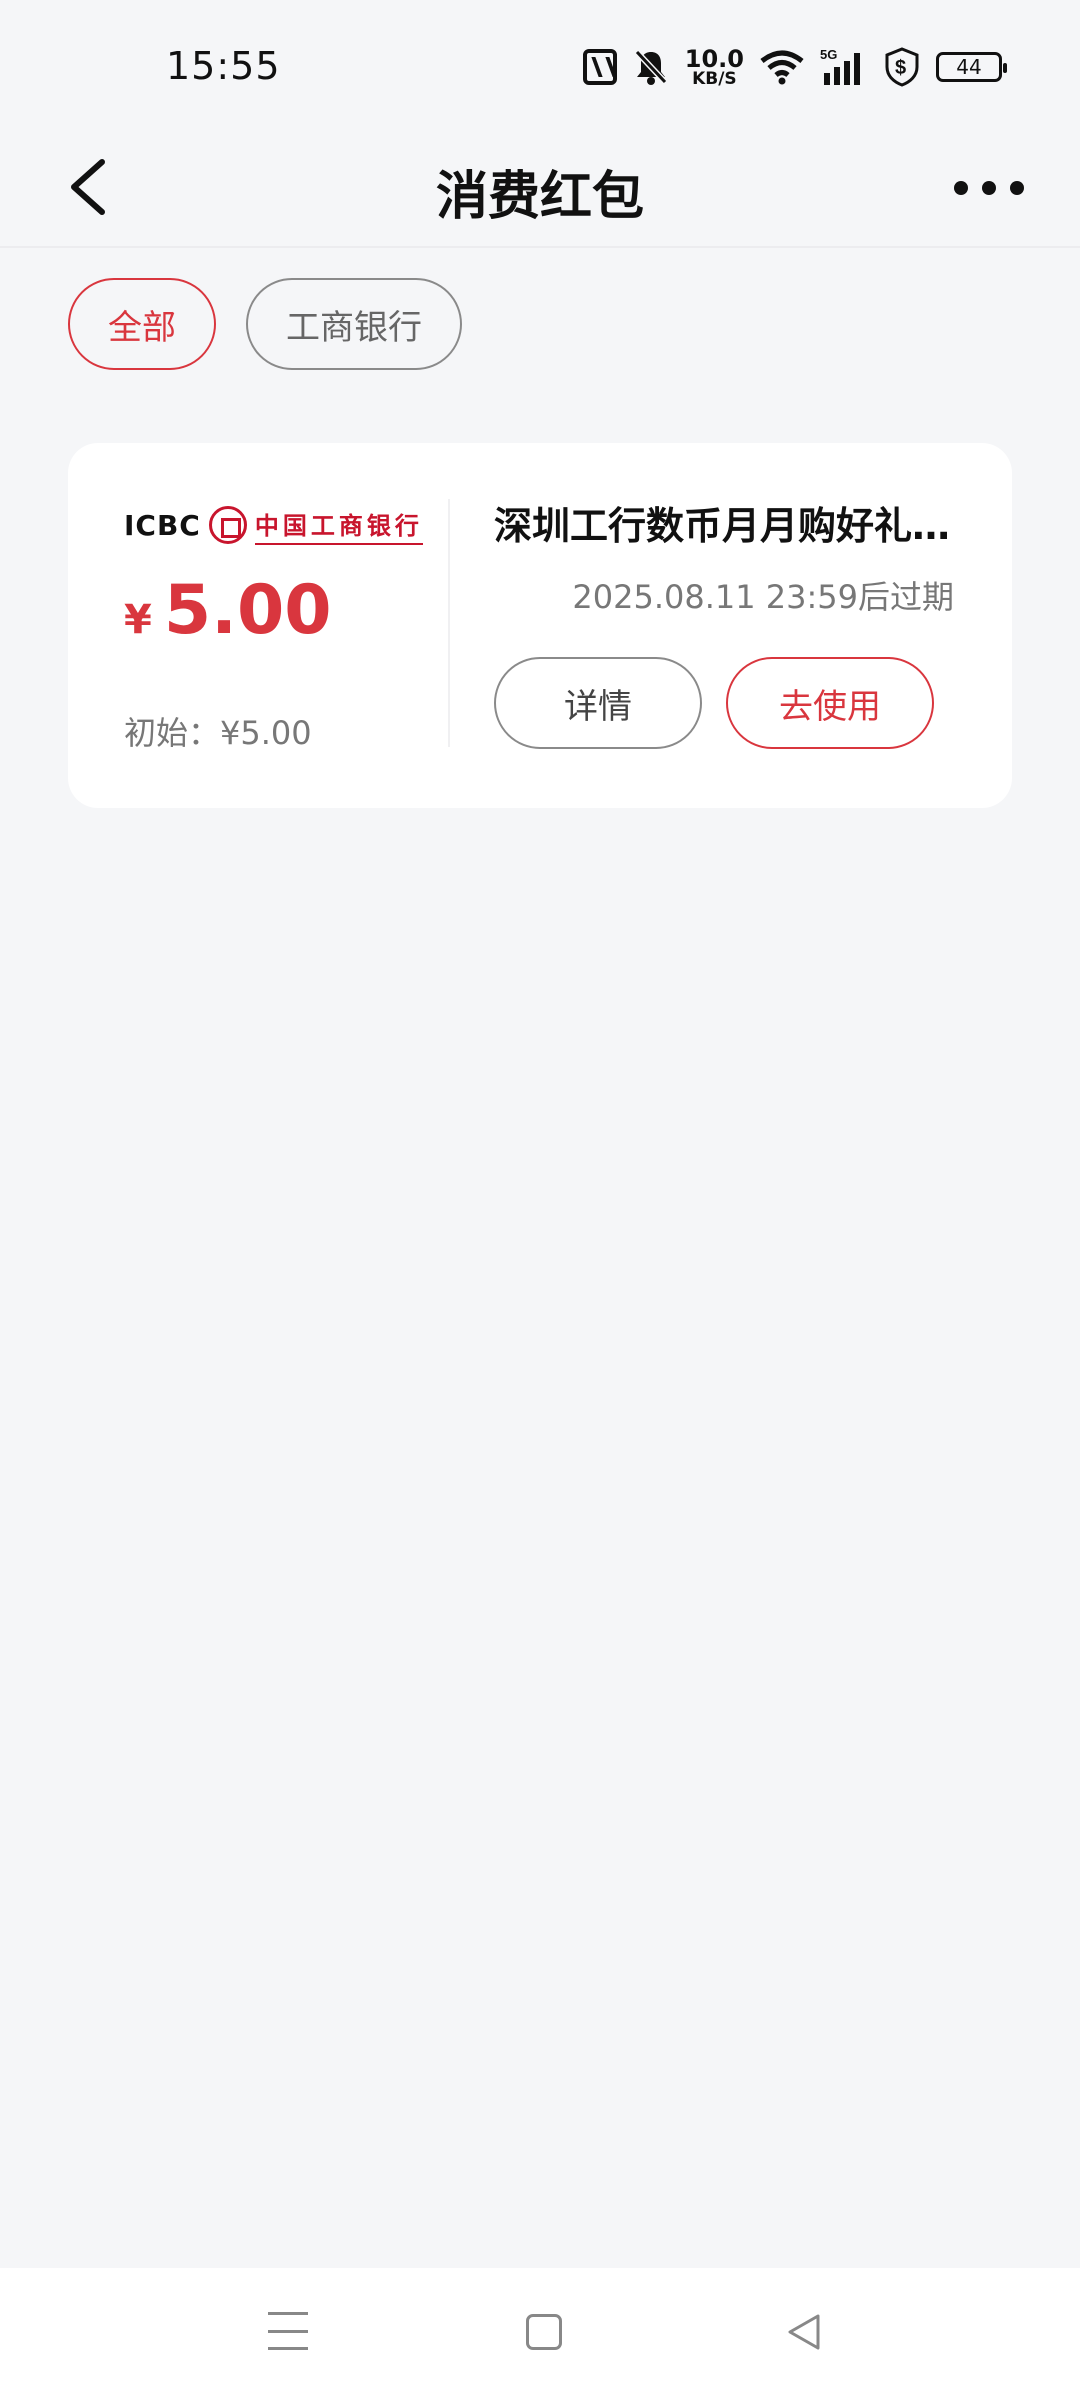  I want to click on coupon-amount: ¥ 5.00, so click(228, 610).